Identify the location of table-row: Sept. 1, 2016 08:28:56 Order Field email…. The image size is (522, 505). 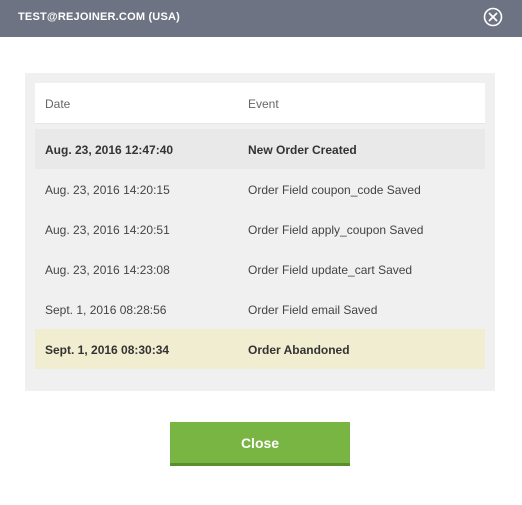
(260, 309).